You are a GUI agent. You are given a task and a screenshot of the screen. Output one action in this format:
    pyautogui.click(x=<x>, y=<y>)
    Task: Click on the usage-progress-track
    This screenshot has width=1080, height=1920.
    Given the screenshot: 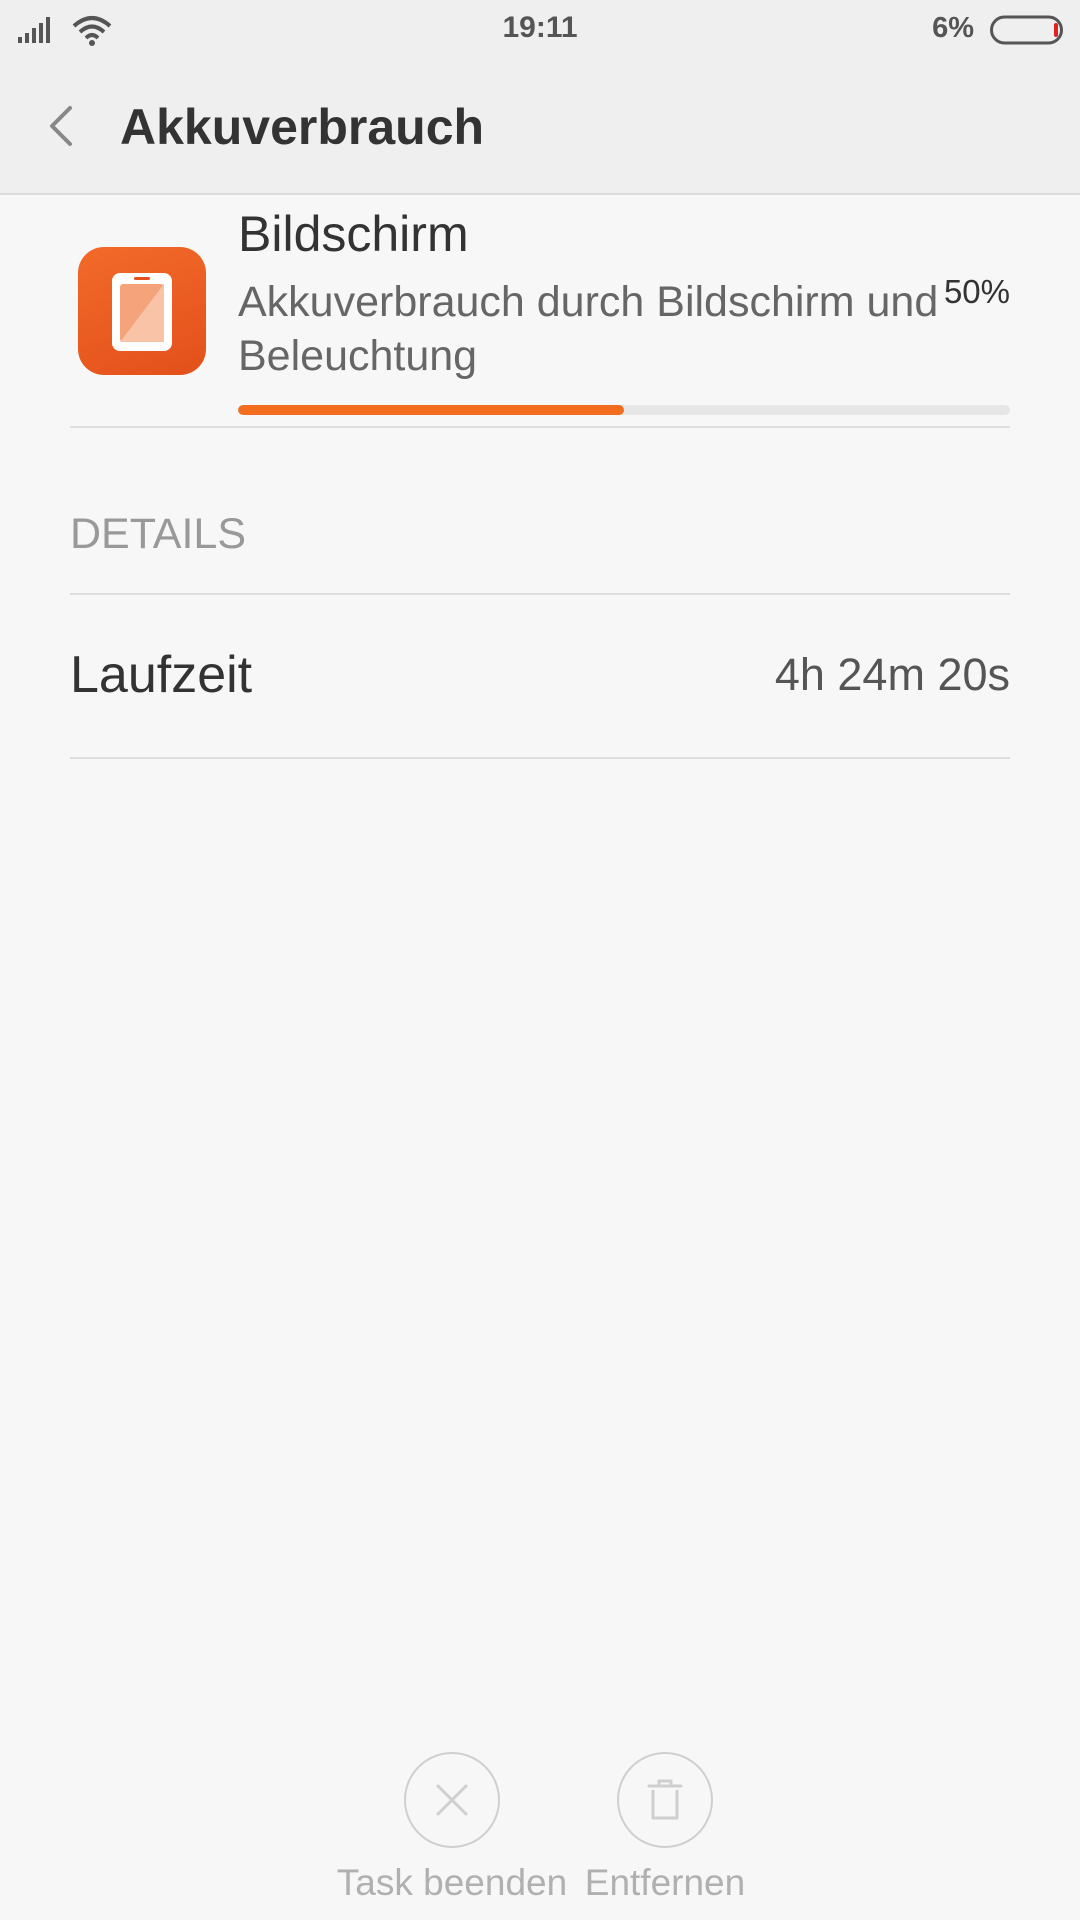 What is the action you would take?
    pyautogui.click(x=624, y=410)
    